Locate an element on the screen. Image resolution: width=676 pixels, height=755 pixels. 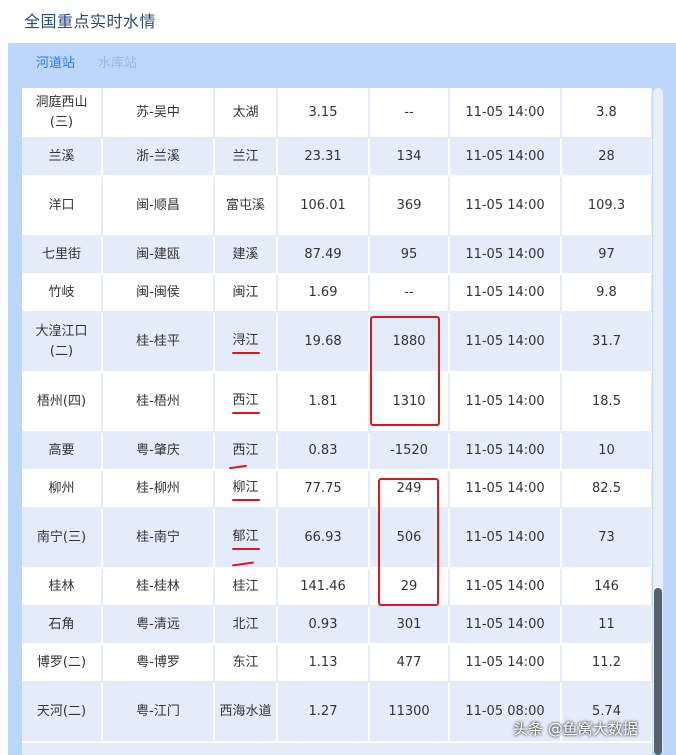
river-cell: 浔江 is located at coordinates (246, 342).